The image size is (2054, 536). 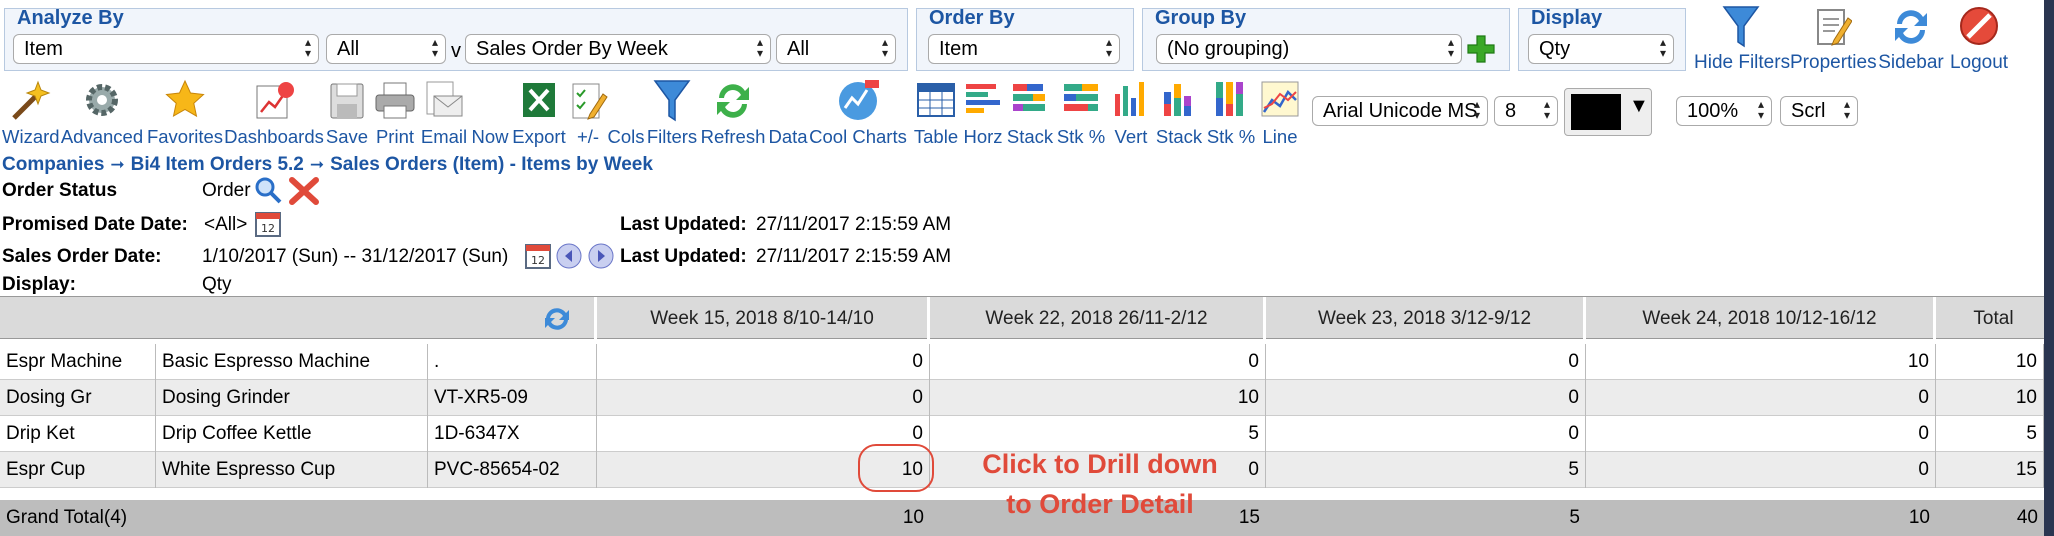 I want to click on properties-icon, so click(x=1834, y=27).